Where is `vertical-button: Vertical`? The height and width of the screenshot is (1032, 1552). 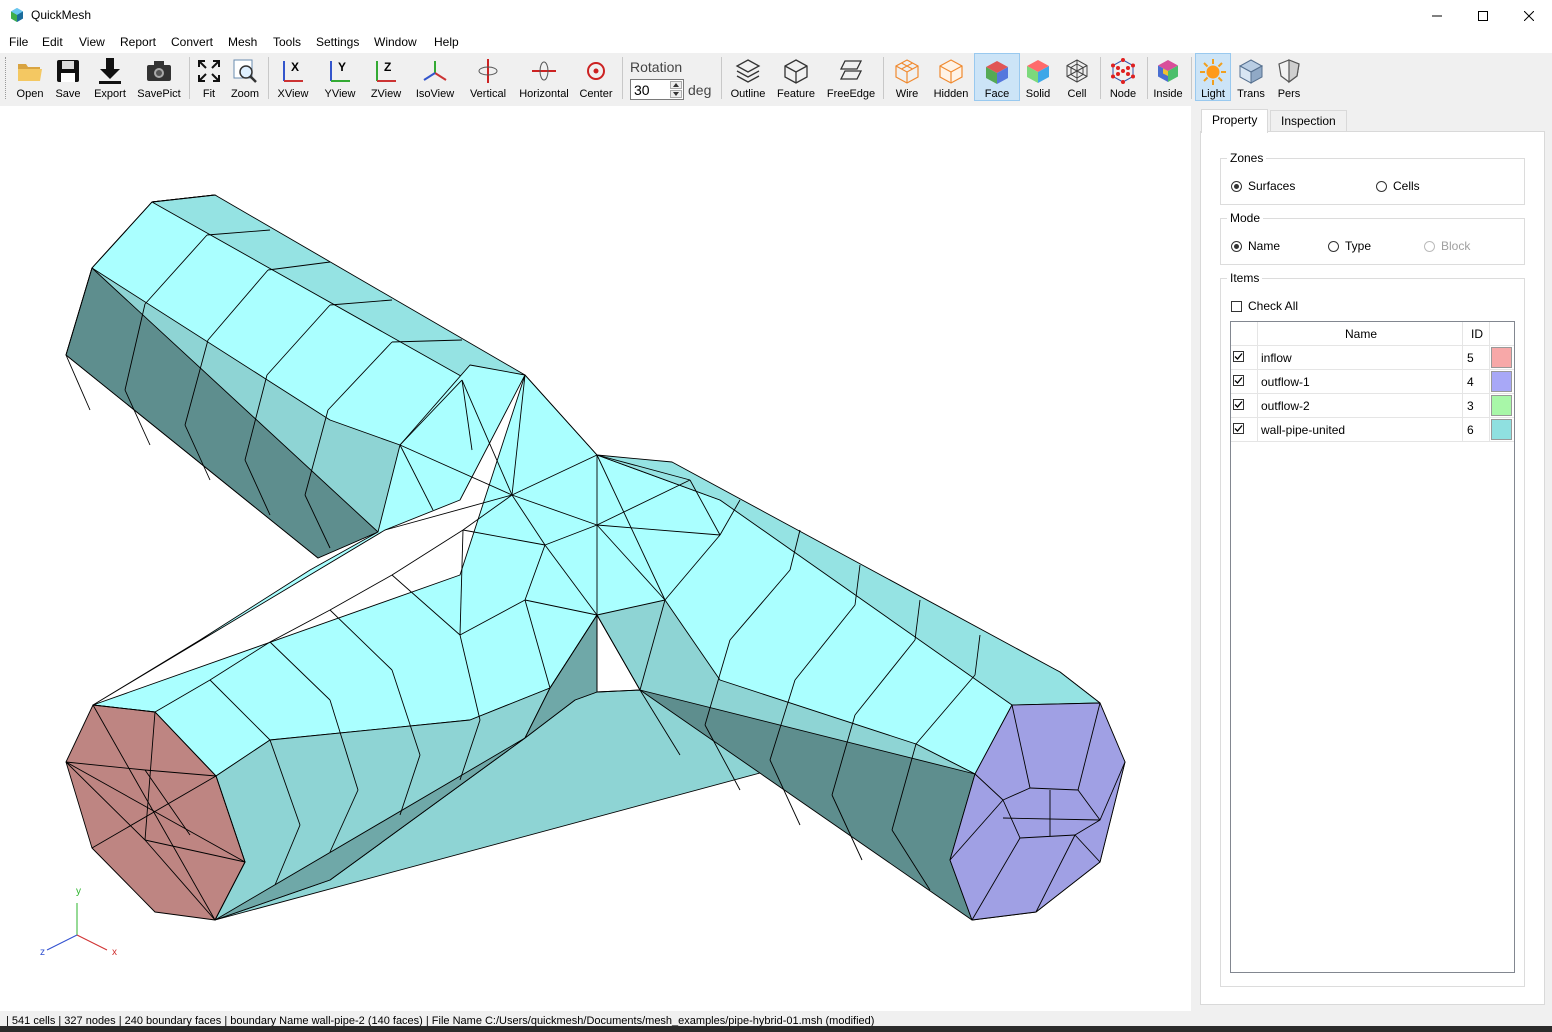
vertical-button: Vertical is located at coordinates (488, 77).